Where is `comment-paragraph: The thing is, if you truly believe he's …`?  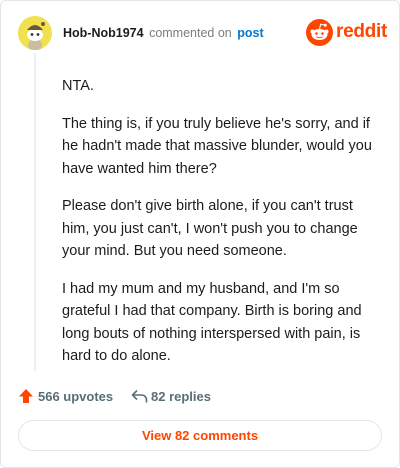
comment-paragraph: The thing is, if you truly believe he's … is located at coordinates (217, 146).